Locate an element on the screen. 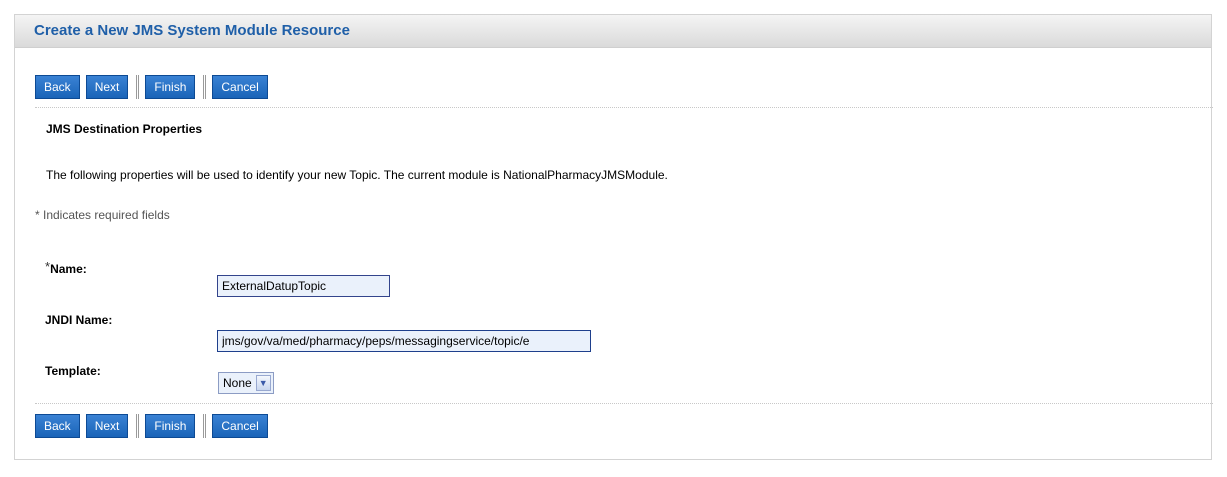 The height and width of the screenshot is (477, 1227). required-marker: * is located at coordinates (48, 266).